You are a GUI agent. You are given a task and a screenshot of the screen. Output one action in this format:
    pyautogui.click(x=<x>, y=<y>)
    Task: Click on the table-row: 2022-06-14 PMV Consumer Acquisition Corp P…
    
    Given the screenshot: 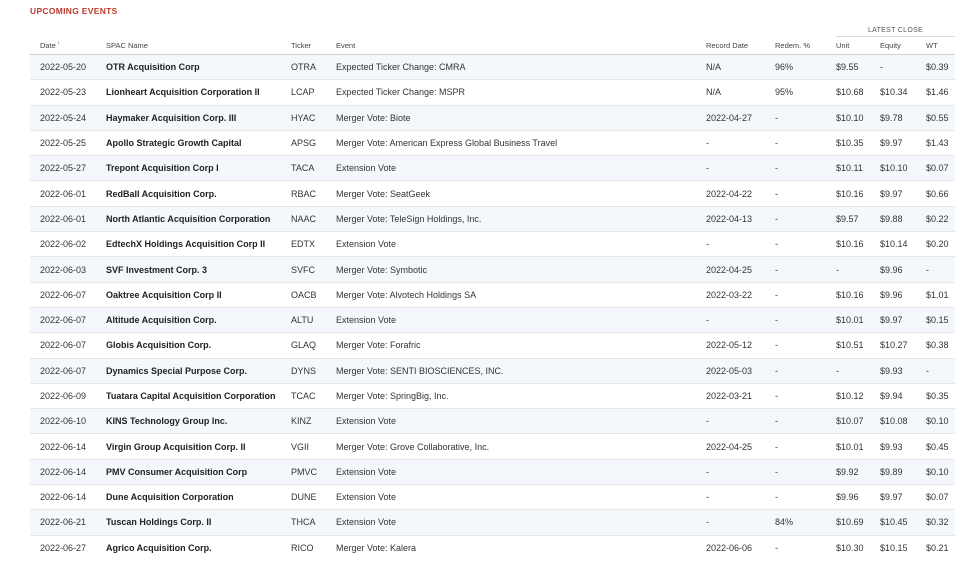 What is the action you would take?
    pyautogui.click(x=492, y=471)
    